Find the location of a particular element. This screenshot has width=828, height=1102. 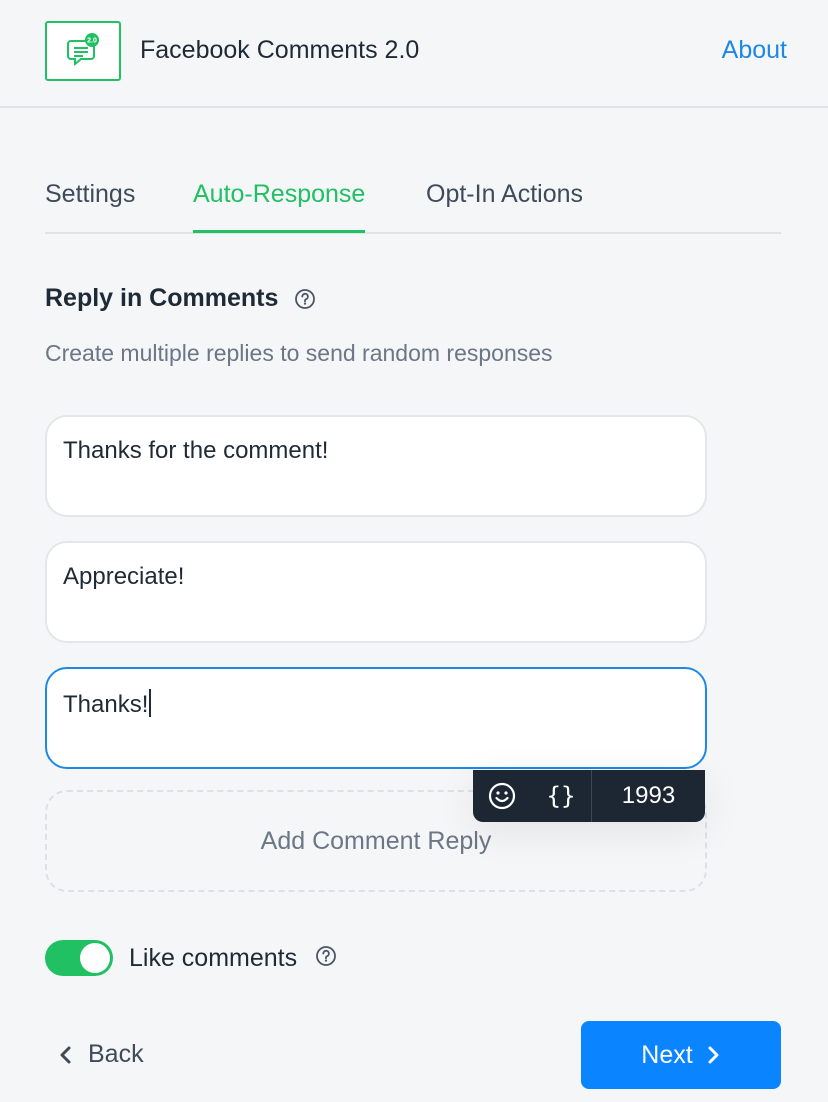

reply-text: Thanks! is located at coordinates (106, 704).